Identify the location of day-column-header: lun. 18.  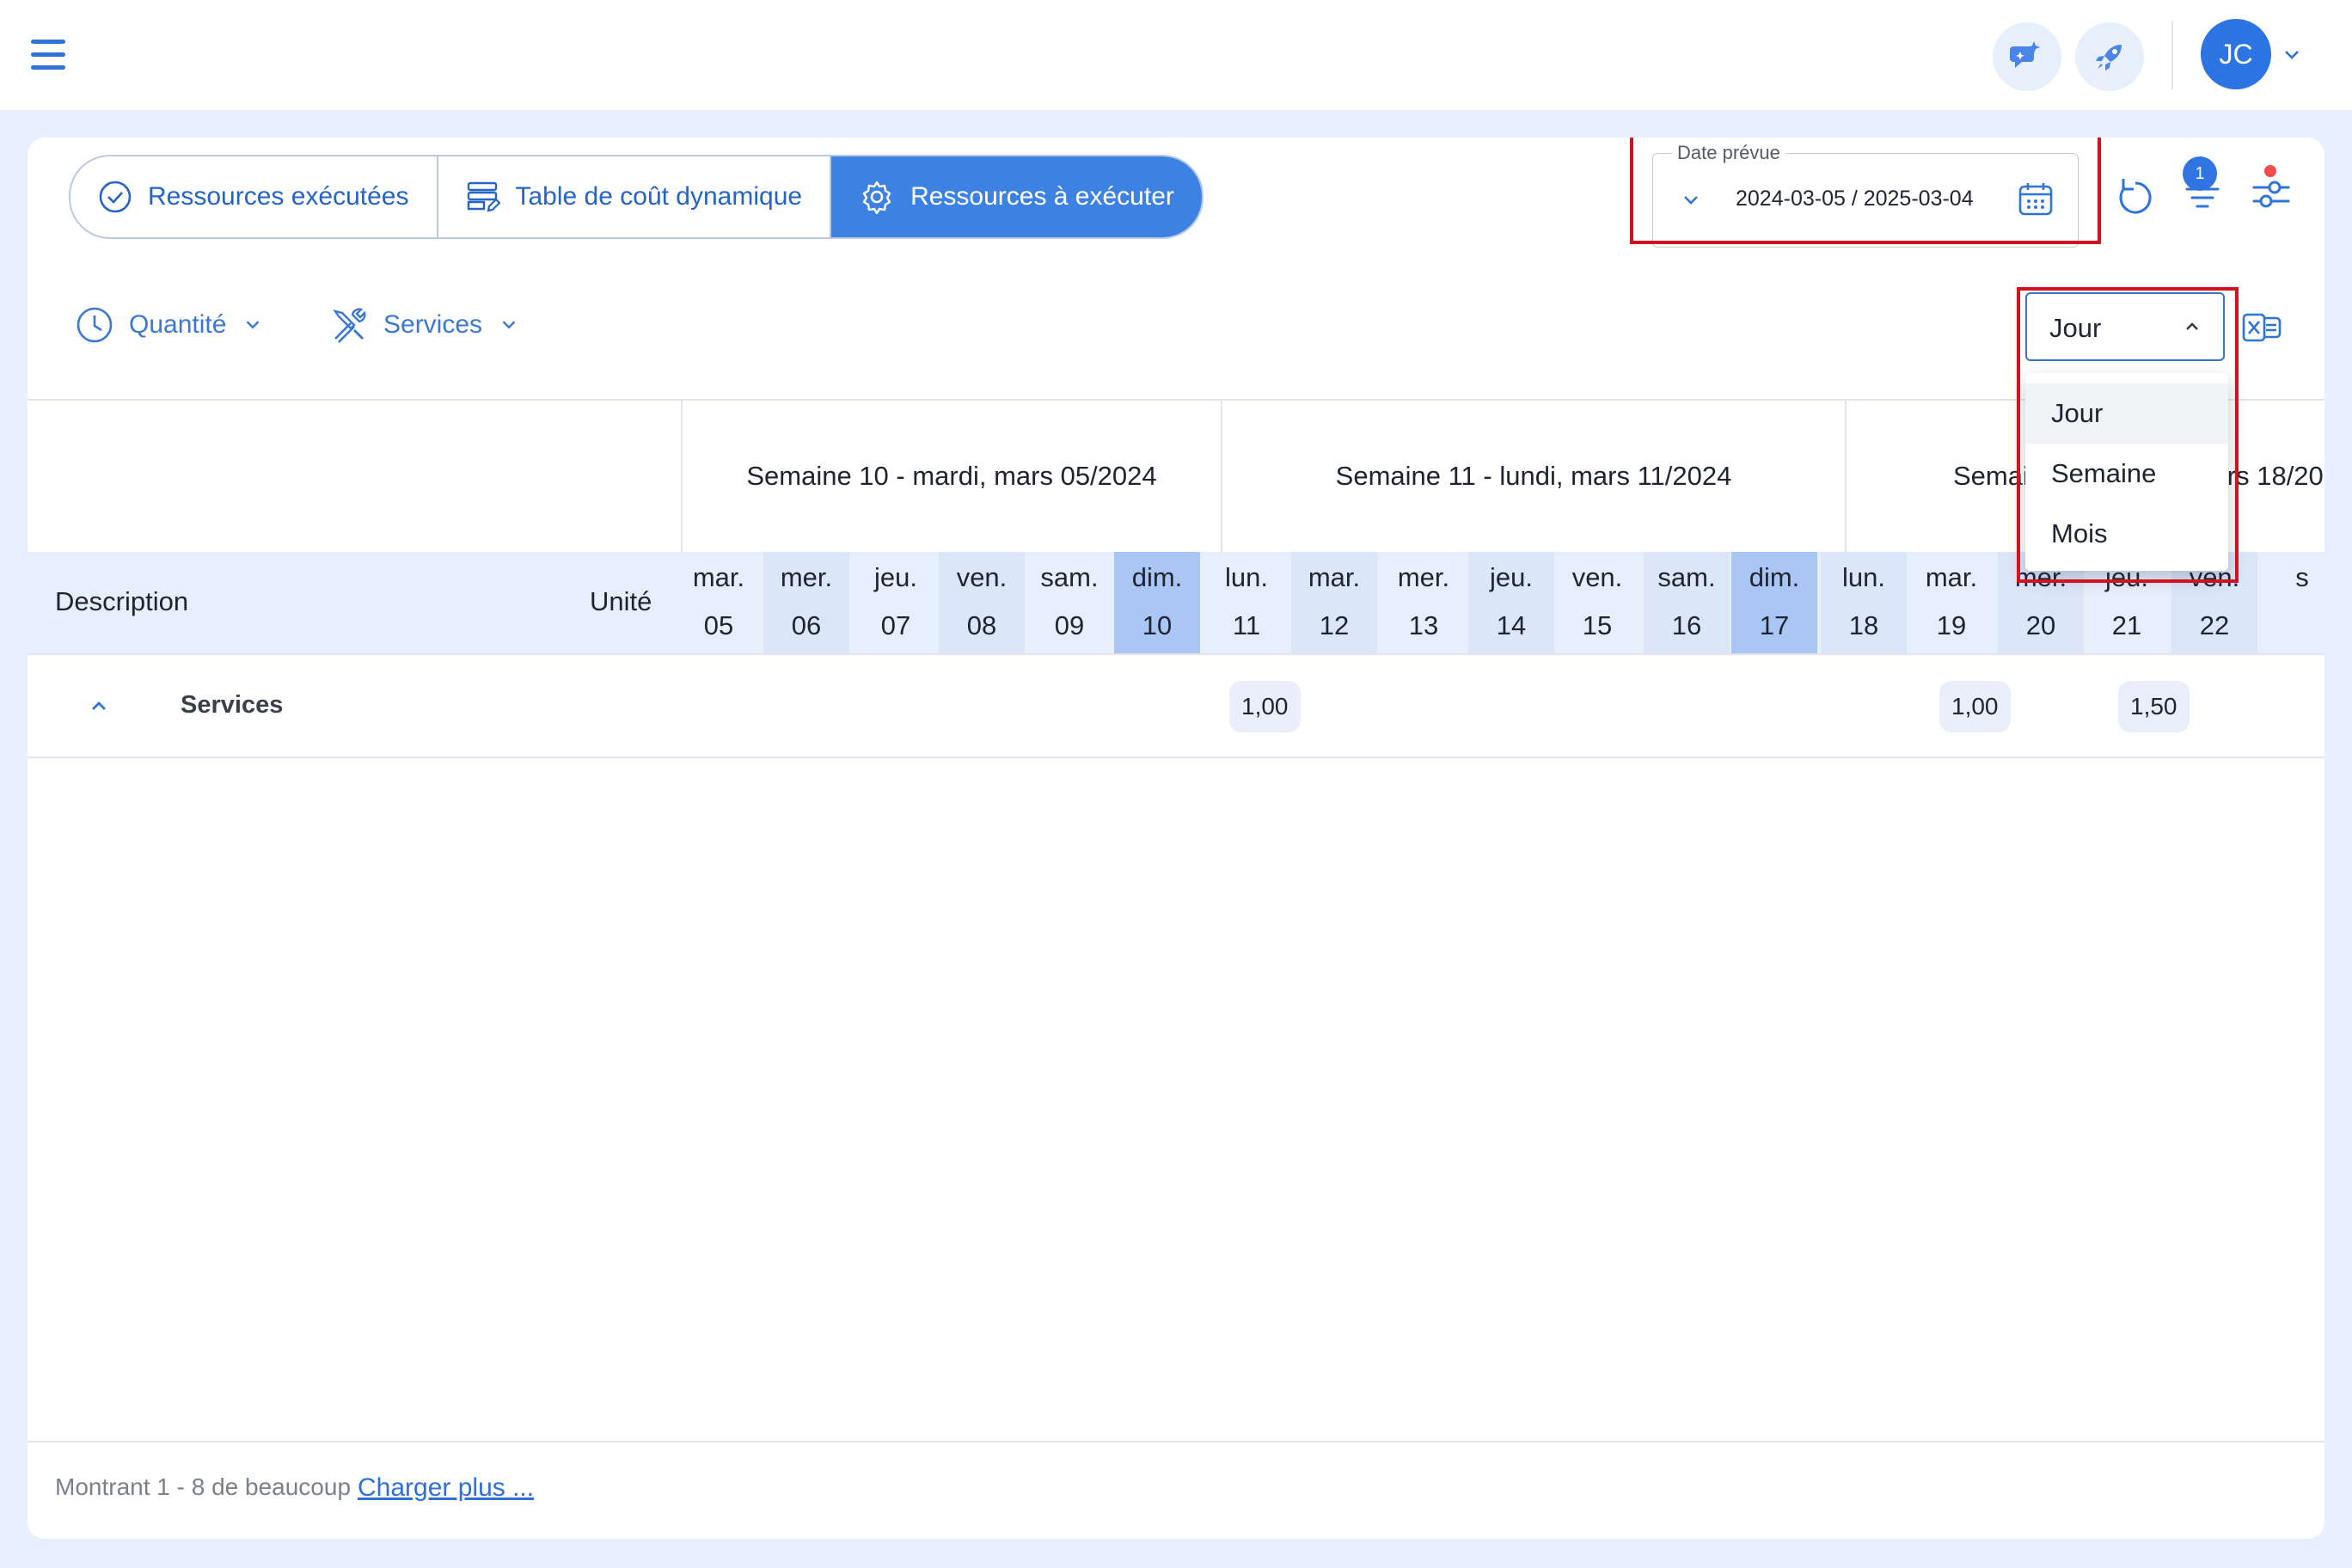
(1864, 603).